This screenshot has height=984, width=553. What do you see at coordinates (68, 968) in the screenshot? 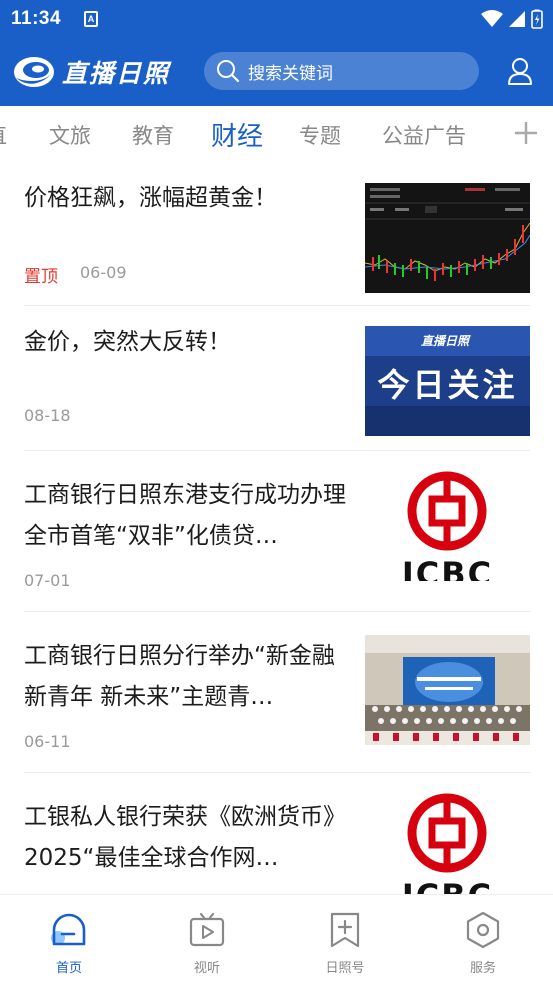
I see `nav-label: 首页` at bounding box center [68, 968].